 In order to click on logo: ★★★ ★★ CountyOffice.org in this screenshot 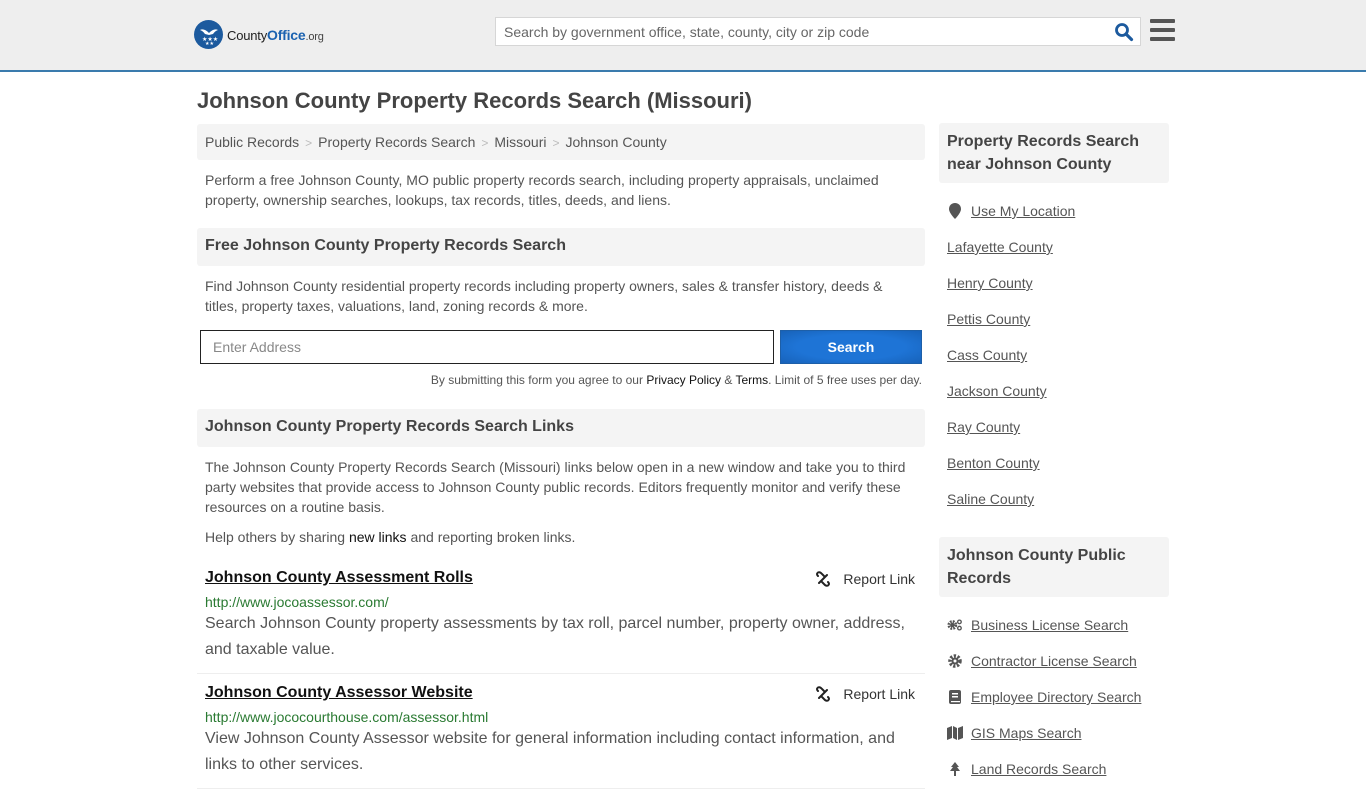, I will do `click(259, 34)`.